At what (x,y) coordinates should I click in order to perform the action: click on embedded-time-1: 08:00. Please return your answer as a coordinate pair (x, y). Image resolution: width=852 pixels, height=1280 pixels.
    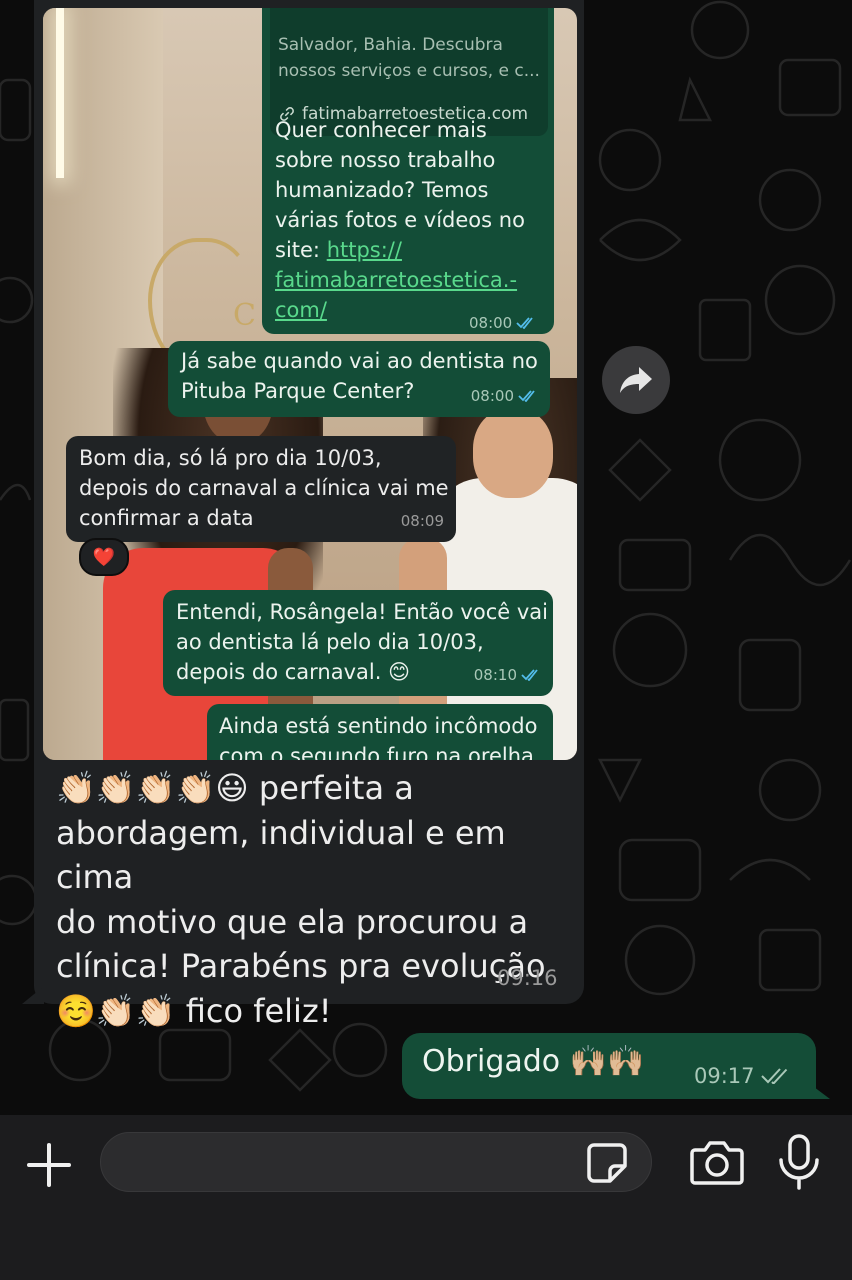
    Looking at the image, I should click on (504, 396).